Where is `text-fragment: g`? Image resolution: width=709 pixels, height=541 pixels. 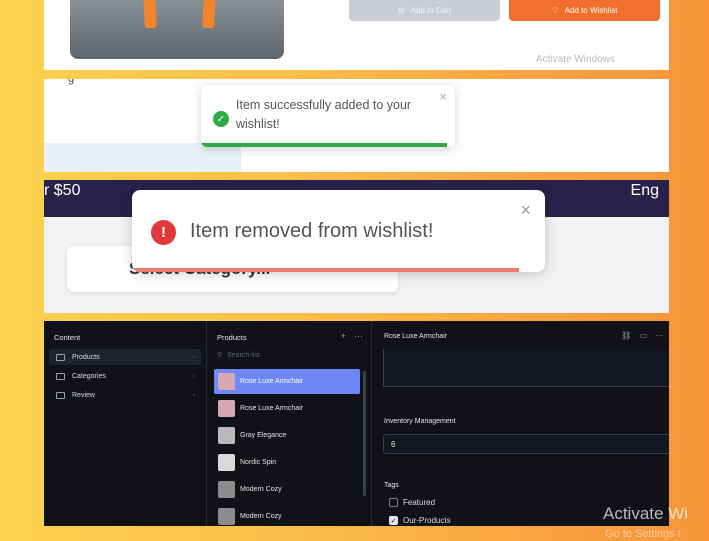 text-fragment: g is located at coordinates (71, 82).